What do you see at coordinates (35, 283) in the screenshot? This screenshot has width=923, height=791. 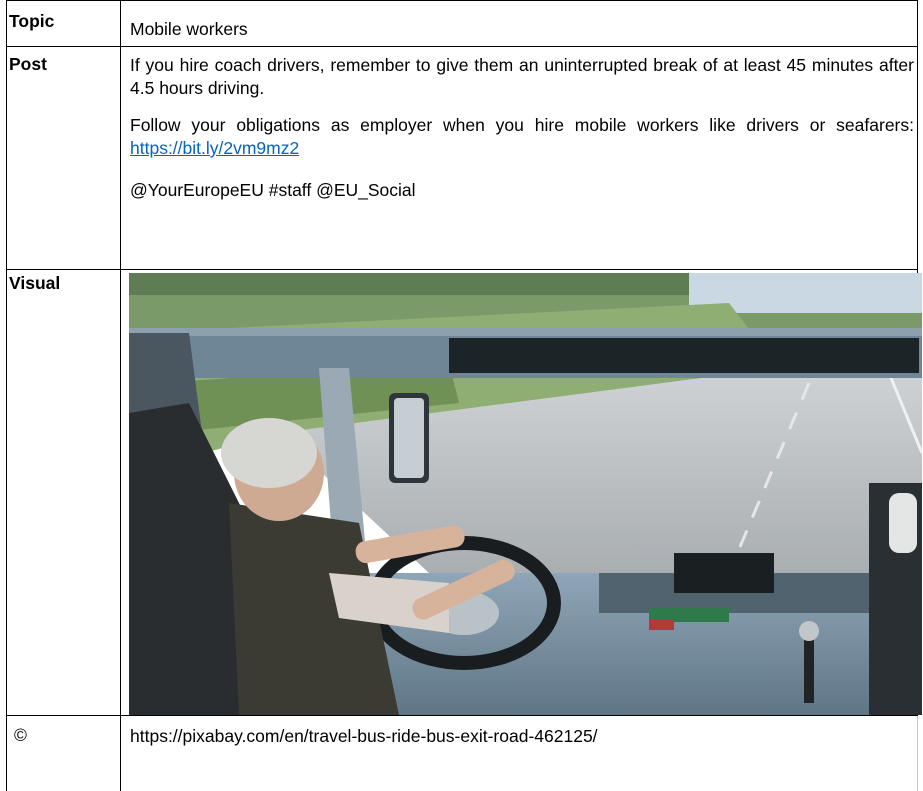 I see `visual-label: Visual` at bounding box center [35, 283].